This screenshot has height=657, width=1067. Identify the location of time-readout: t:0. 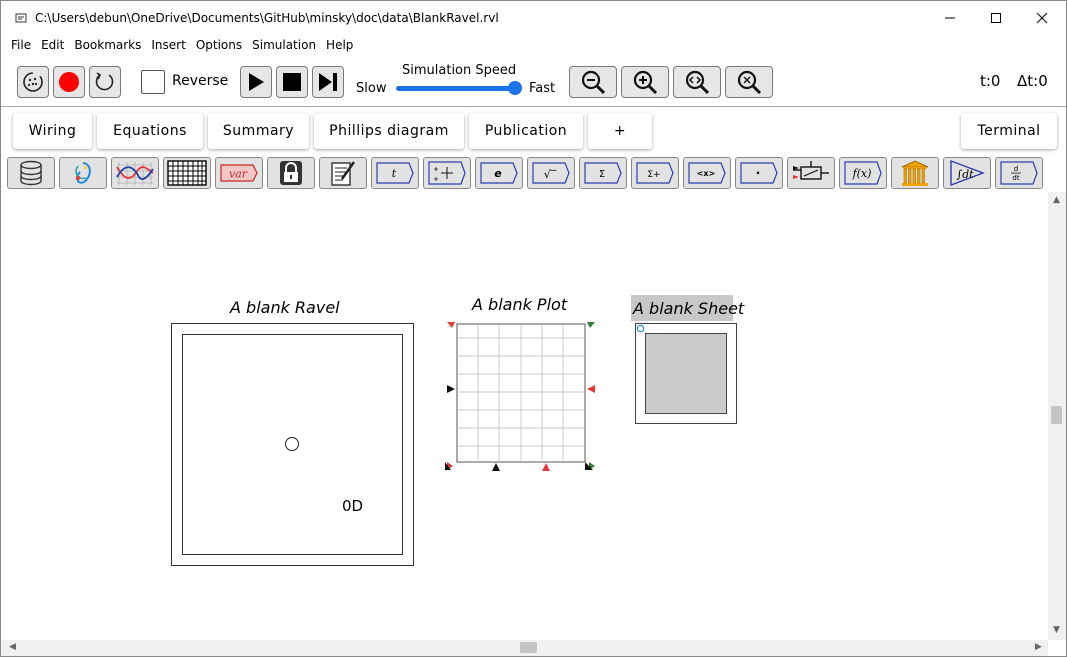
(990, 81).